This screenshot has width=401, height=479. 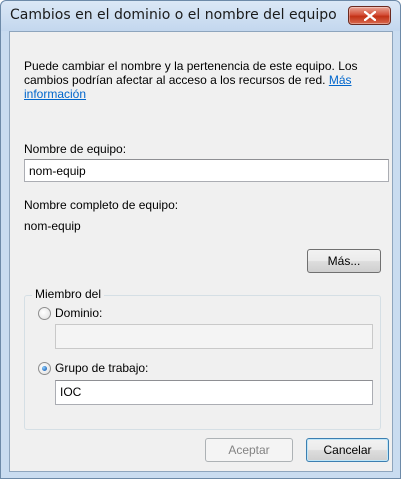 I want to click on close-icon, so click(x=370, y=16).